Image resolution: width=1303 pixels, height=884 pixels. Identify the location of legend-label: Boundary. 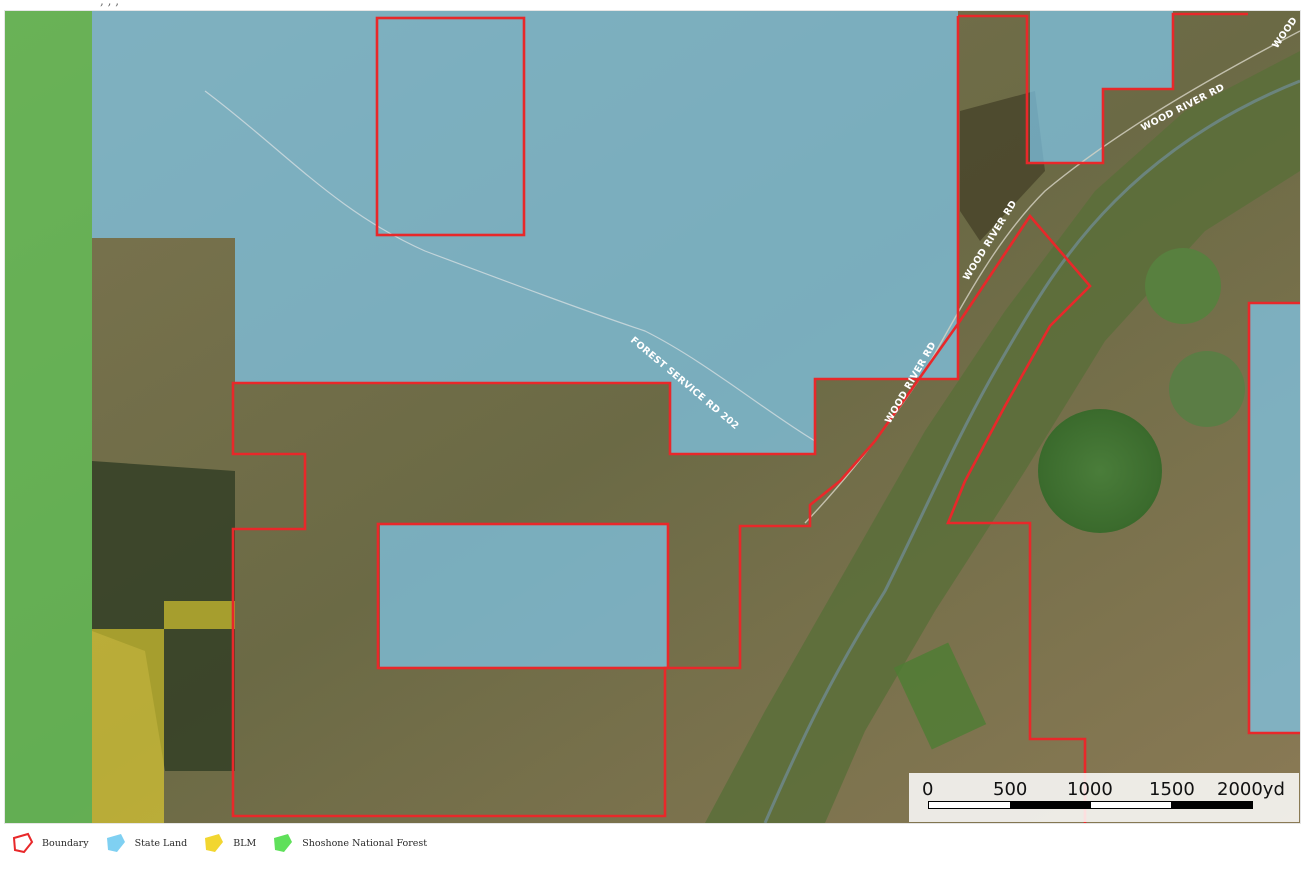
(65, 843).